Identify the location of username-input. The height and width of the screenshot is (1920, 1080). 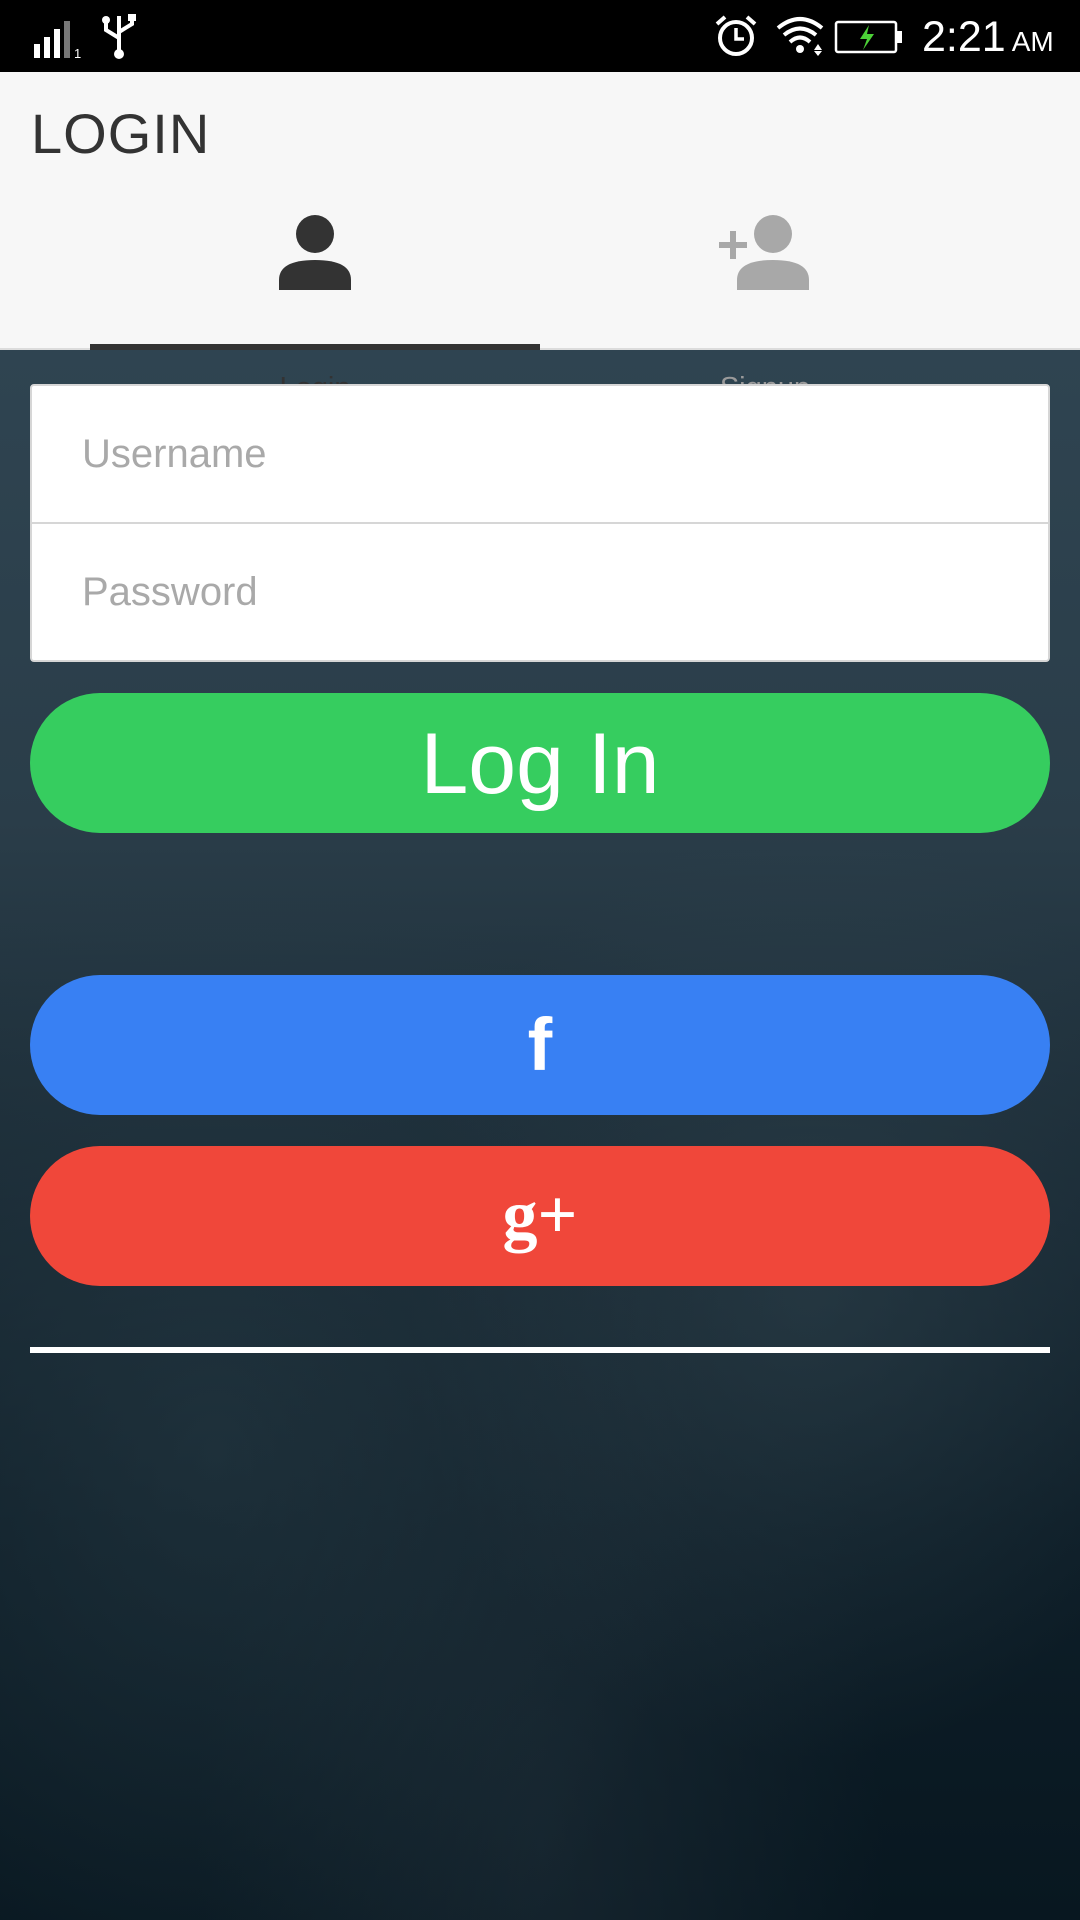
(540, 454).